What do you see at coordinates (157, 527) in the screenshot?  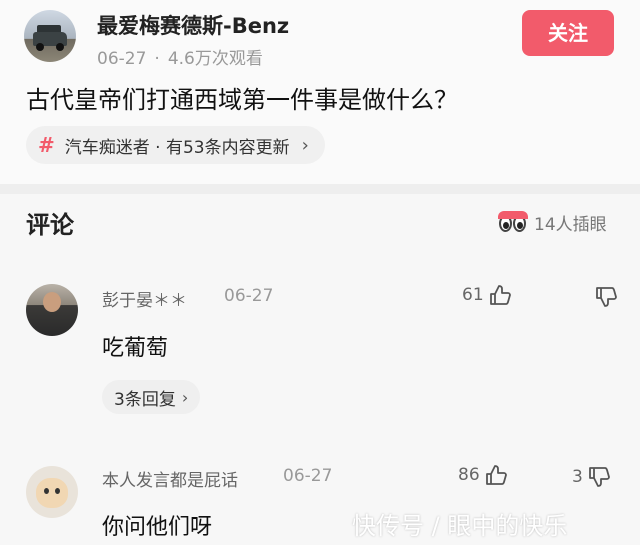 I see `comment-text: 你问他们呀` at bounding box center [157, 527].